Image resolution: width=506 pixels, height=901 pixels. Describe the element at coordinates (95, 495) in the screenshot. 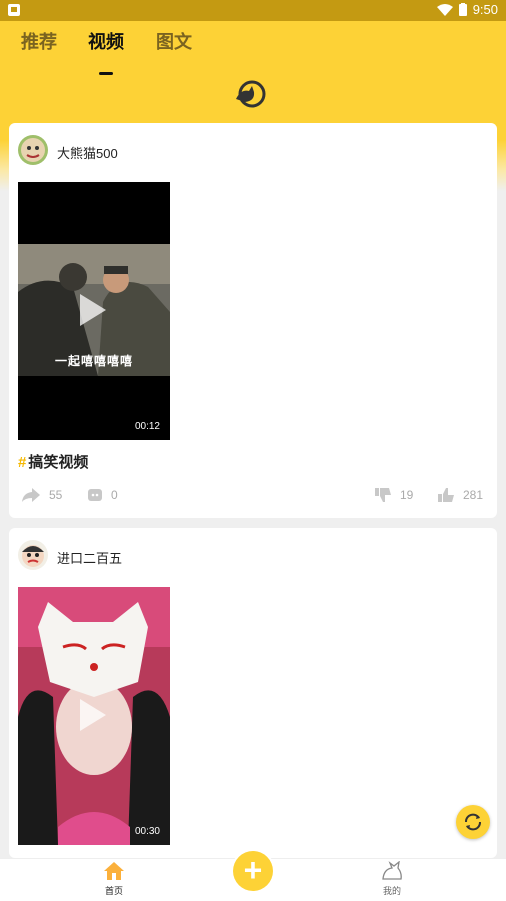

I see `comment-icon` at that location.